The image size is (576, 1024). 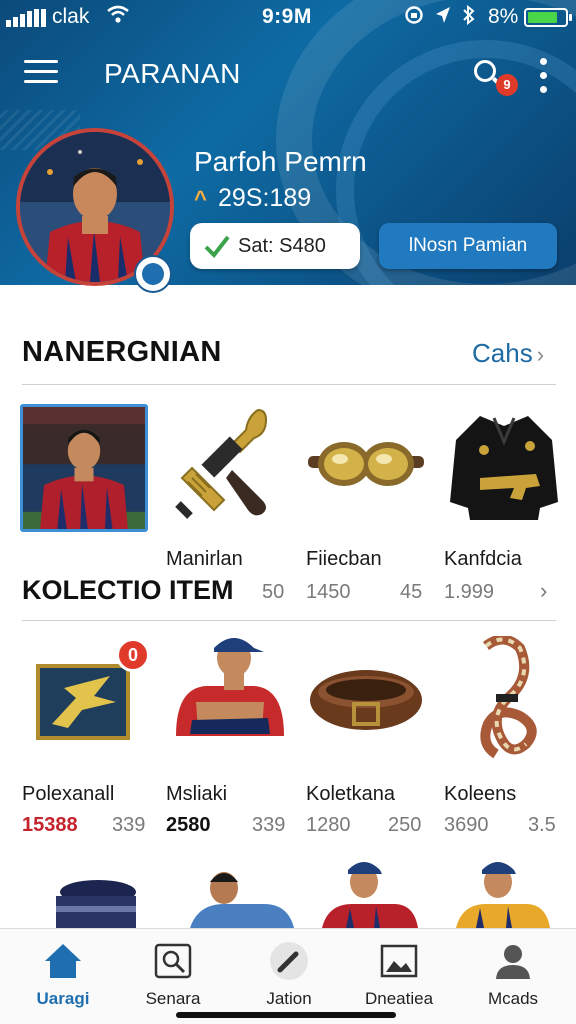 I want to click on nav-label: Dneatiea, so click(x=399, y=998).